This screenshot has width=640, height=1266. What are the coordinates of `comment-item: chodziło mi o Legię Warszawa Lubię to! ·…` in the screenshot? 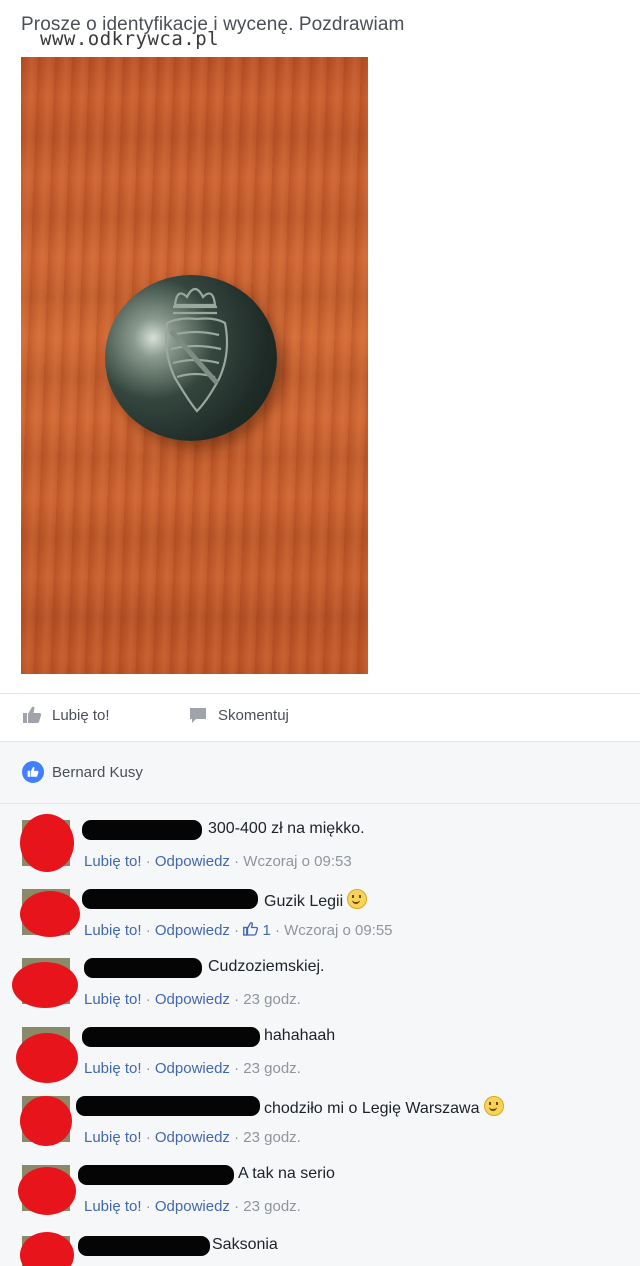 It's located at (320, 1121).